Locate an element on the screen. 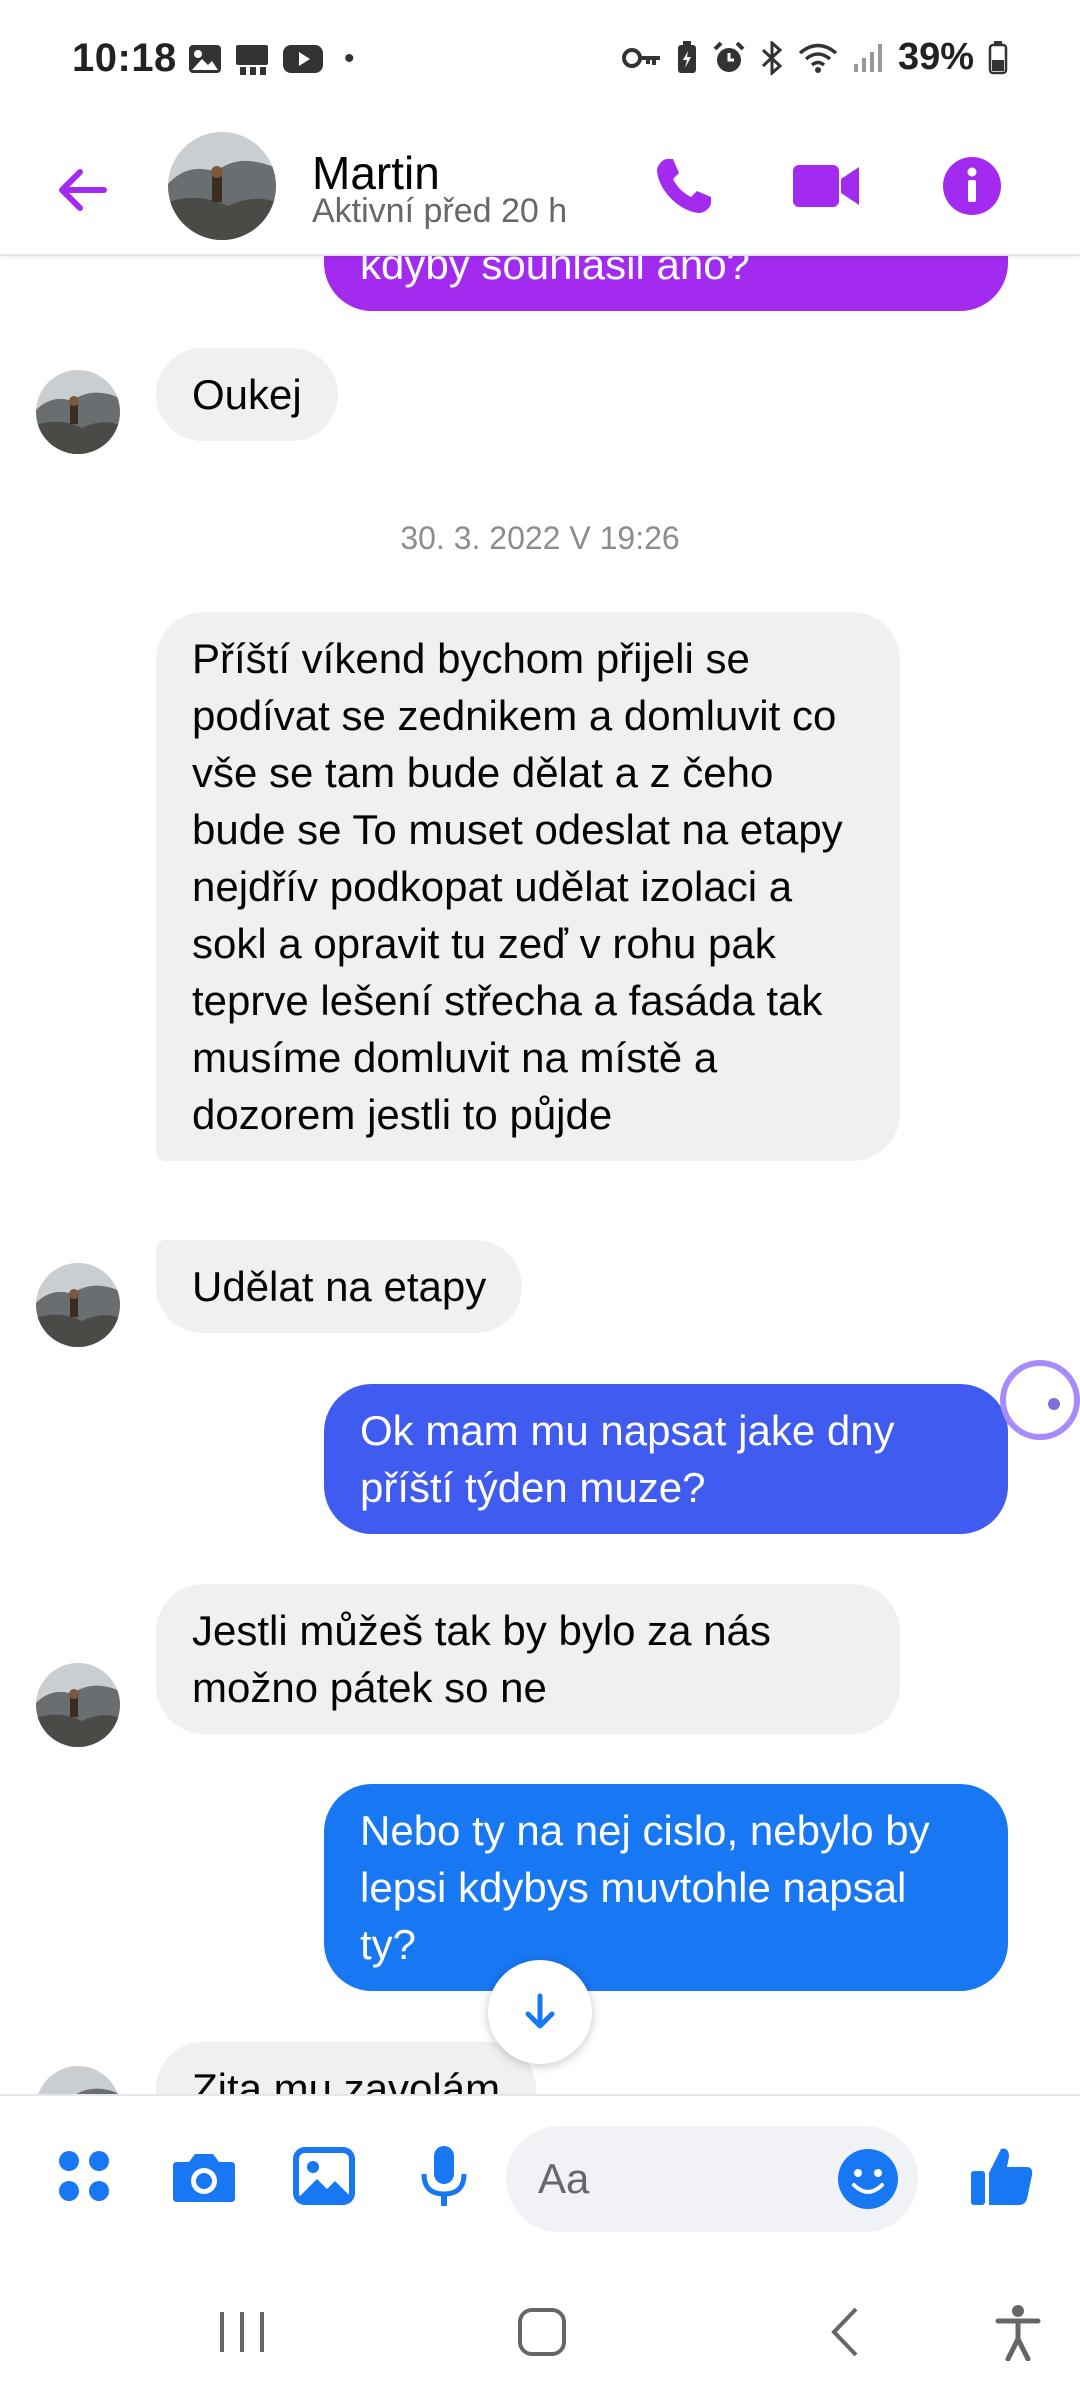 The width and height of the screenshot is (1080, 2400). camera-button is located at coordinates (204, 2176).